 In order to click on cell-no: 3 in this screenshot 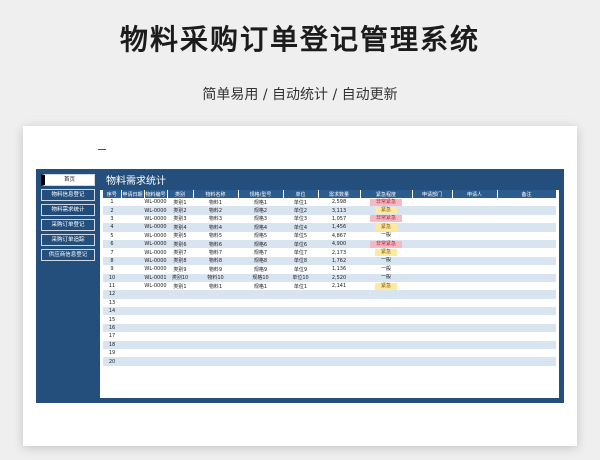, I will do `click(112, 219)`.